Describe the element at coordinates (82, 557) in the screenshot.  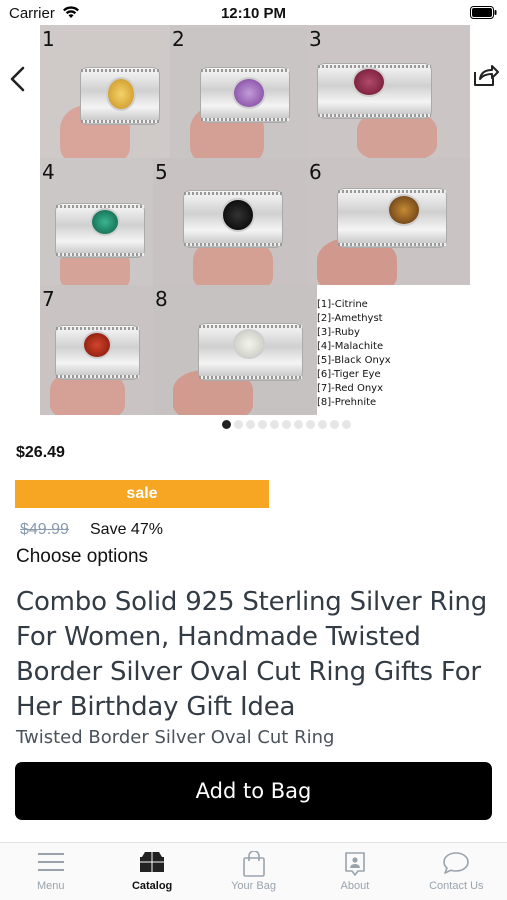
I see `choose-options-link: Choose options` at that location.